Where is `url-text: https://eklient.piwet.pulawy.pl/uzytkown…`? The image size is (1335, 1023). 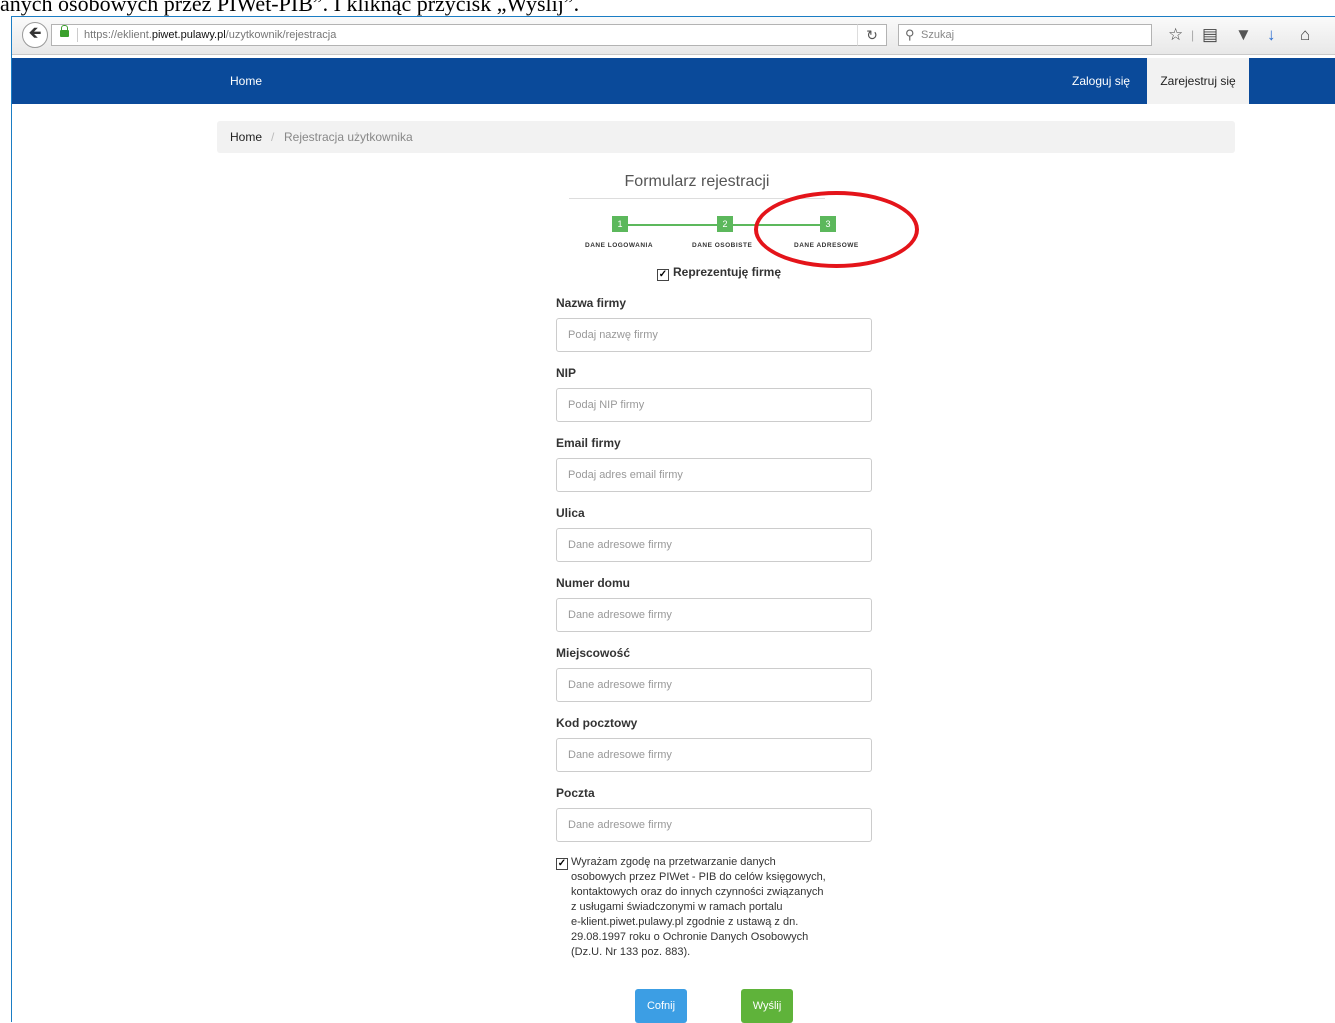 url-text: https://eklient.piwet.pulawy.pl/uzytkown… is located at coordinates (210, 35).